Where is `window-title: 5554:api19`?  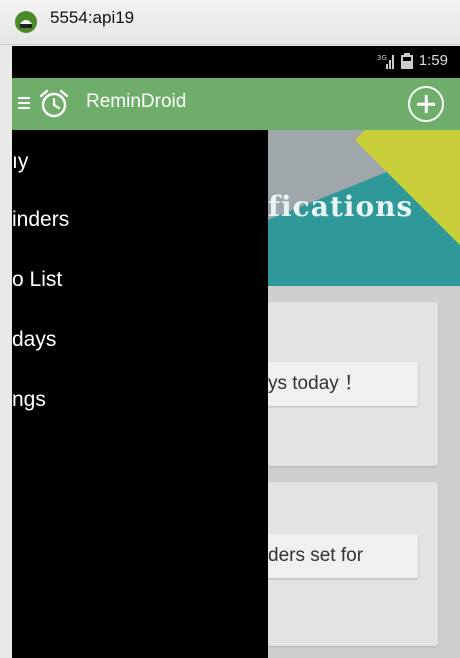
window-title: 5554:api19 is located at coordinates (92, 17).